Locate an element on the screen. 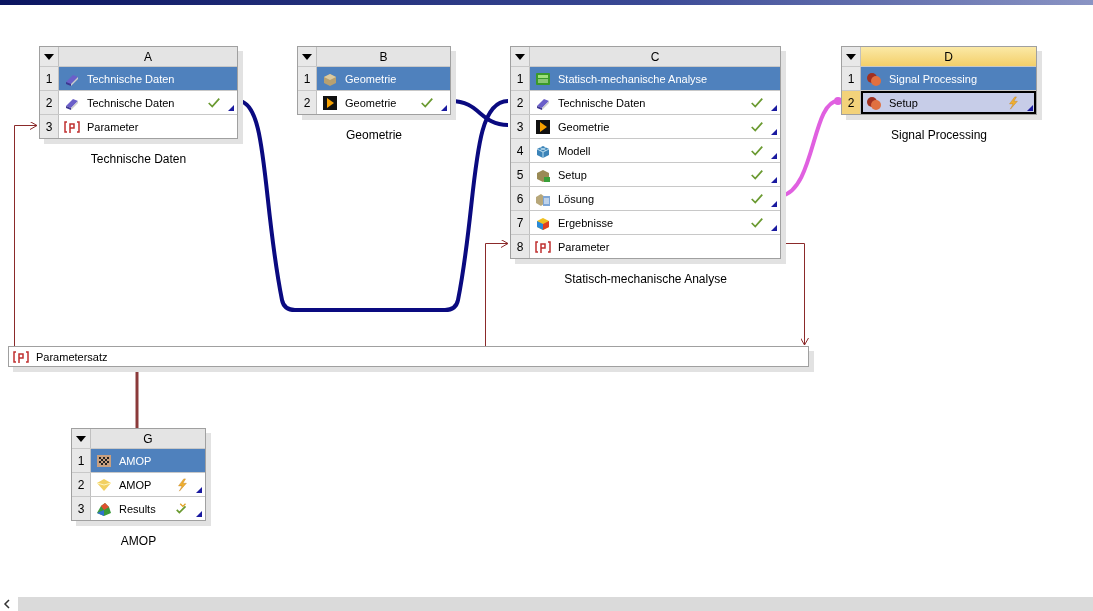 Image resolution: width=1093 pixels, height=611 pixels. system-header: C is located at coordinates (655, 56).